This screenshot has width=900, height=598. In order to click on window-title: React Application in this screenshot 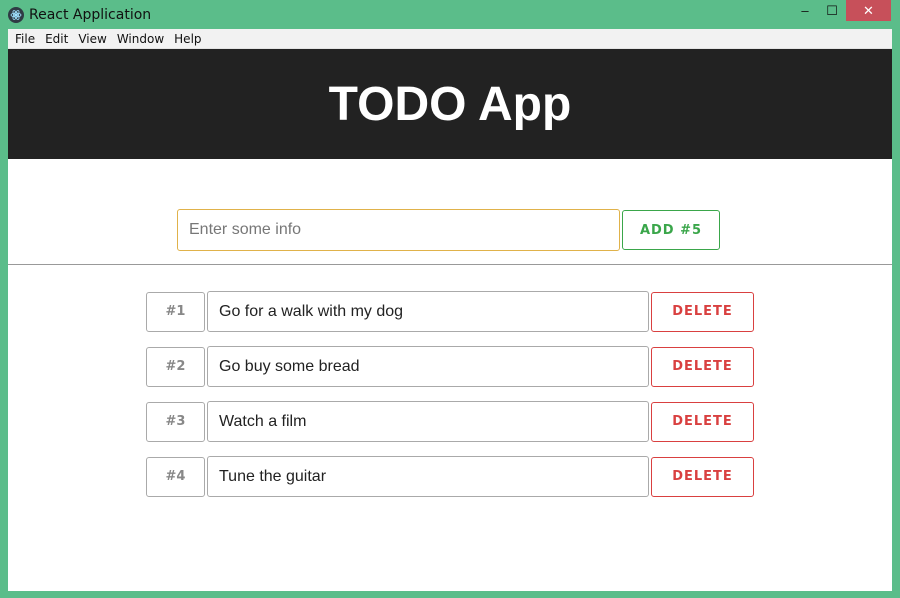, I will do `click(90, 14)`.